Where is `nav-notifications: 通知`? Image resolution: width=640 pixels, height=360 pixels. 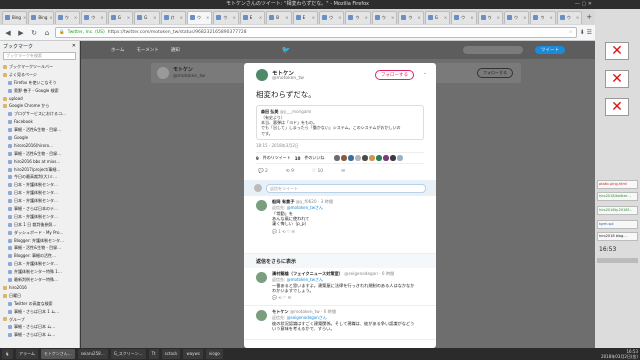
nav-notifications: 通知 is located at coordinates (175, 50).